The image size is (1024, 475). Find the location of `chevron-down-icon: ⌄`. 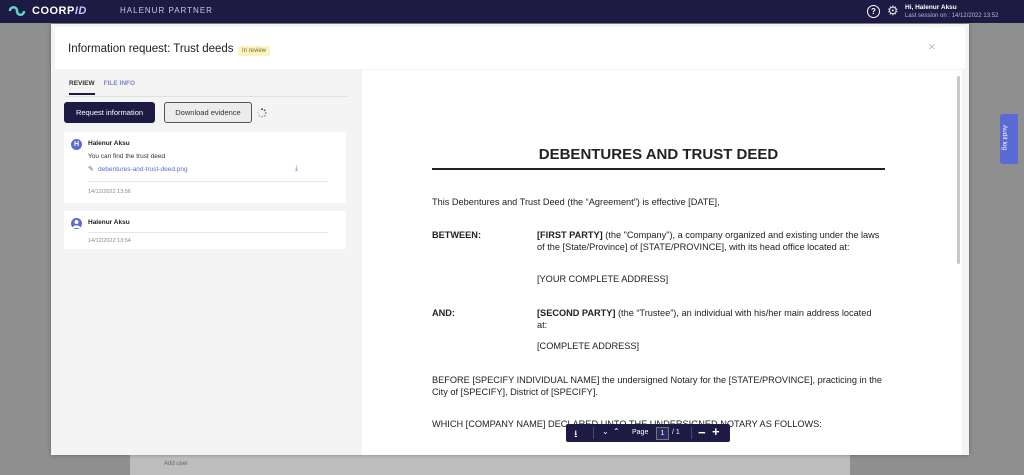

chevron-down-icon: ⌄ is located at coordinates (605, 431).